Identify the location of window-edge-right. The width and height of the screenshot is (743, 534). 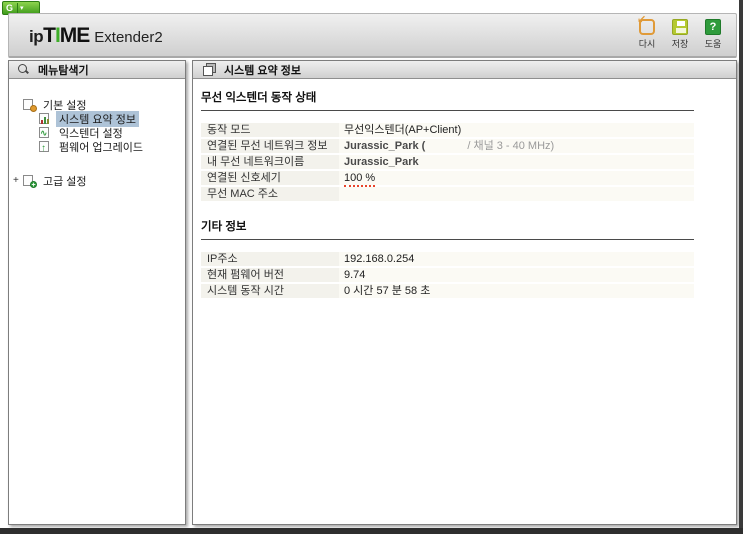
(741, 267).